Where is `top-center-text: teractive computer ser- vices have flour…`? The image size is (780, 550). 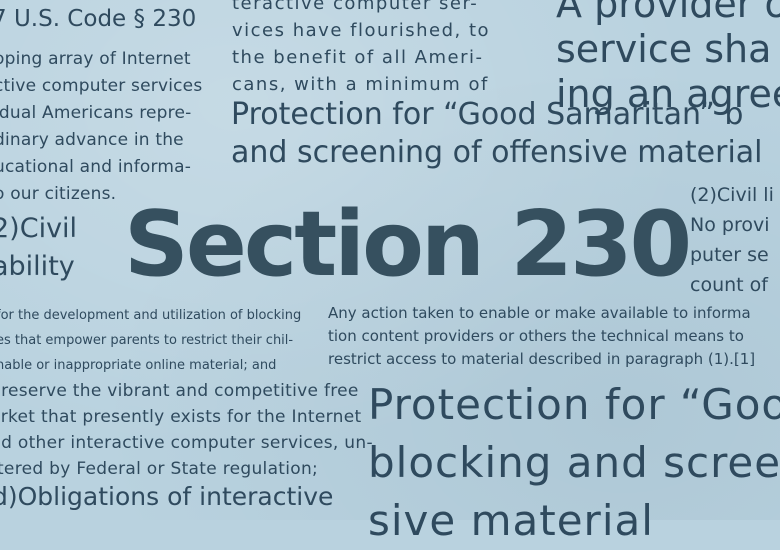 top-center-text: teractive computer ser- vices have flour… is located at coordinates (361, 47).